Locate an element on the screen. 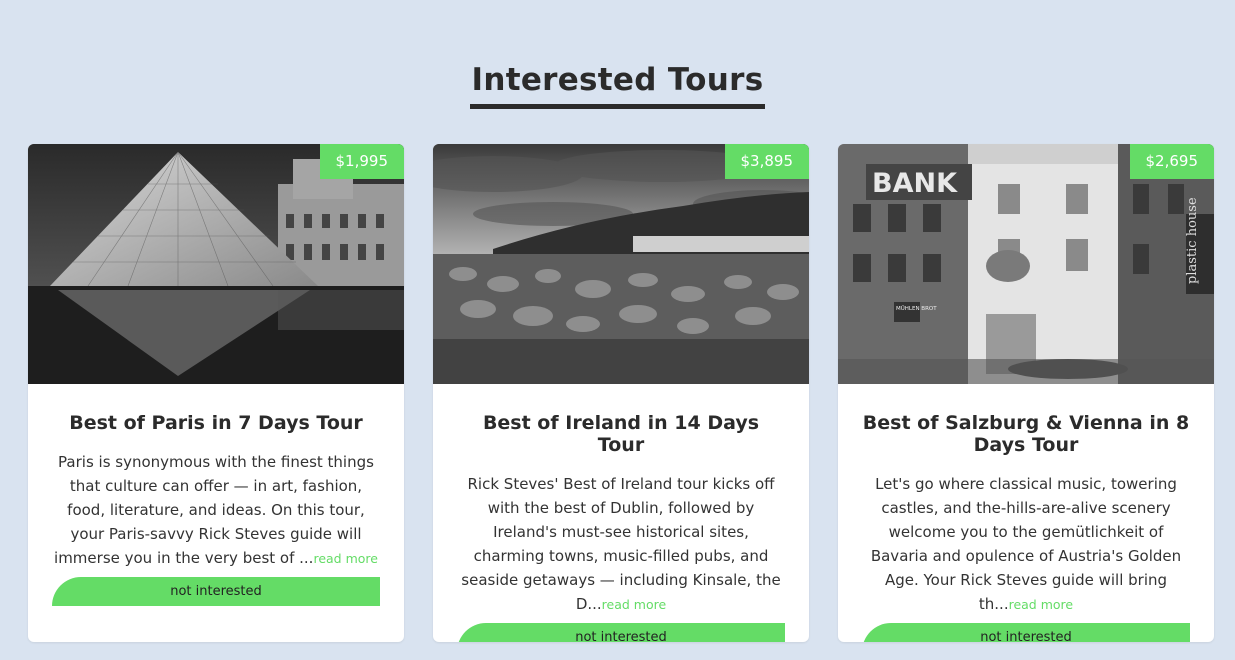 The height and width of the screenshot is (660, 1235). vienna-street-image: BANK plastic house MÜHLEN BROT is located at coordinates (1026, 264).